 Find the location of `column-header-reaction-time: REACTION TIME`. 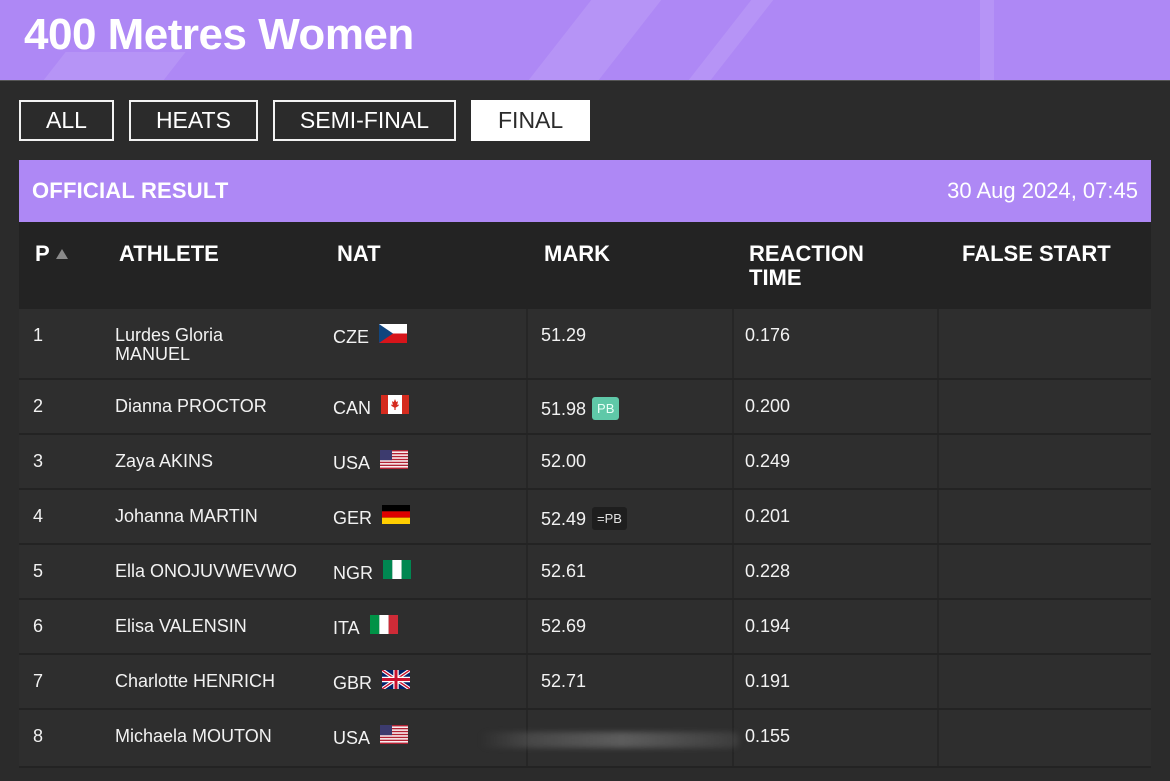

column-header-reaction-time: REACTION TIME is located at coordinates (806, 266).